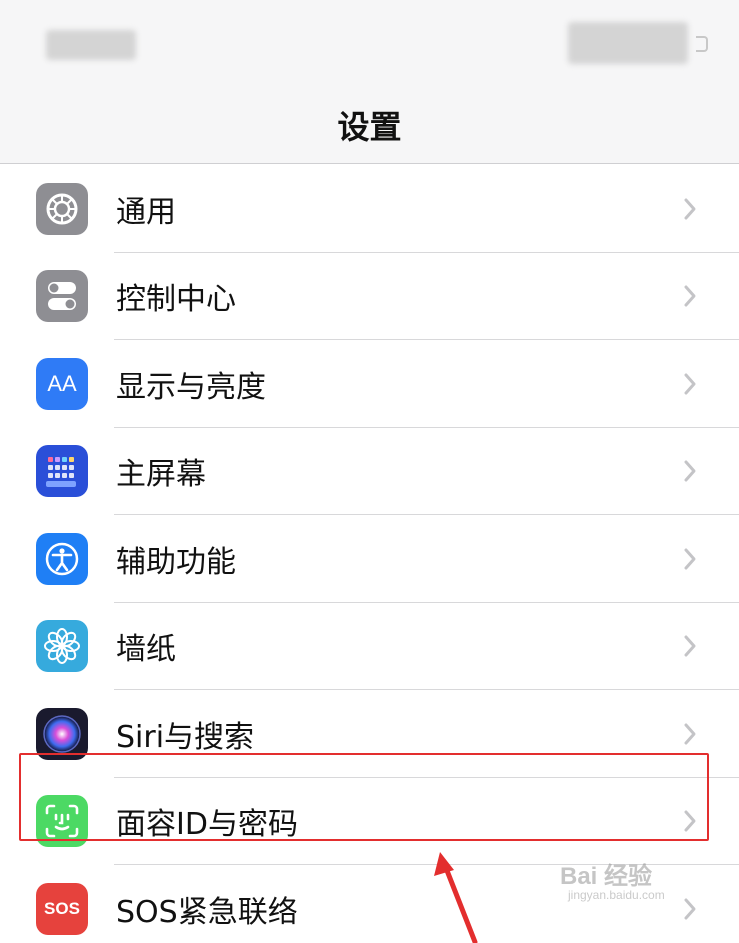 The image size is (739, 943). What do you see at coordinates (176, 300) in the screenshot?
I see `settings-row-label: 控制中心` at bounding box center [176, 300].